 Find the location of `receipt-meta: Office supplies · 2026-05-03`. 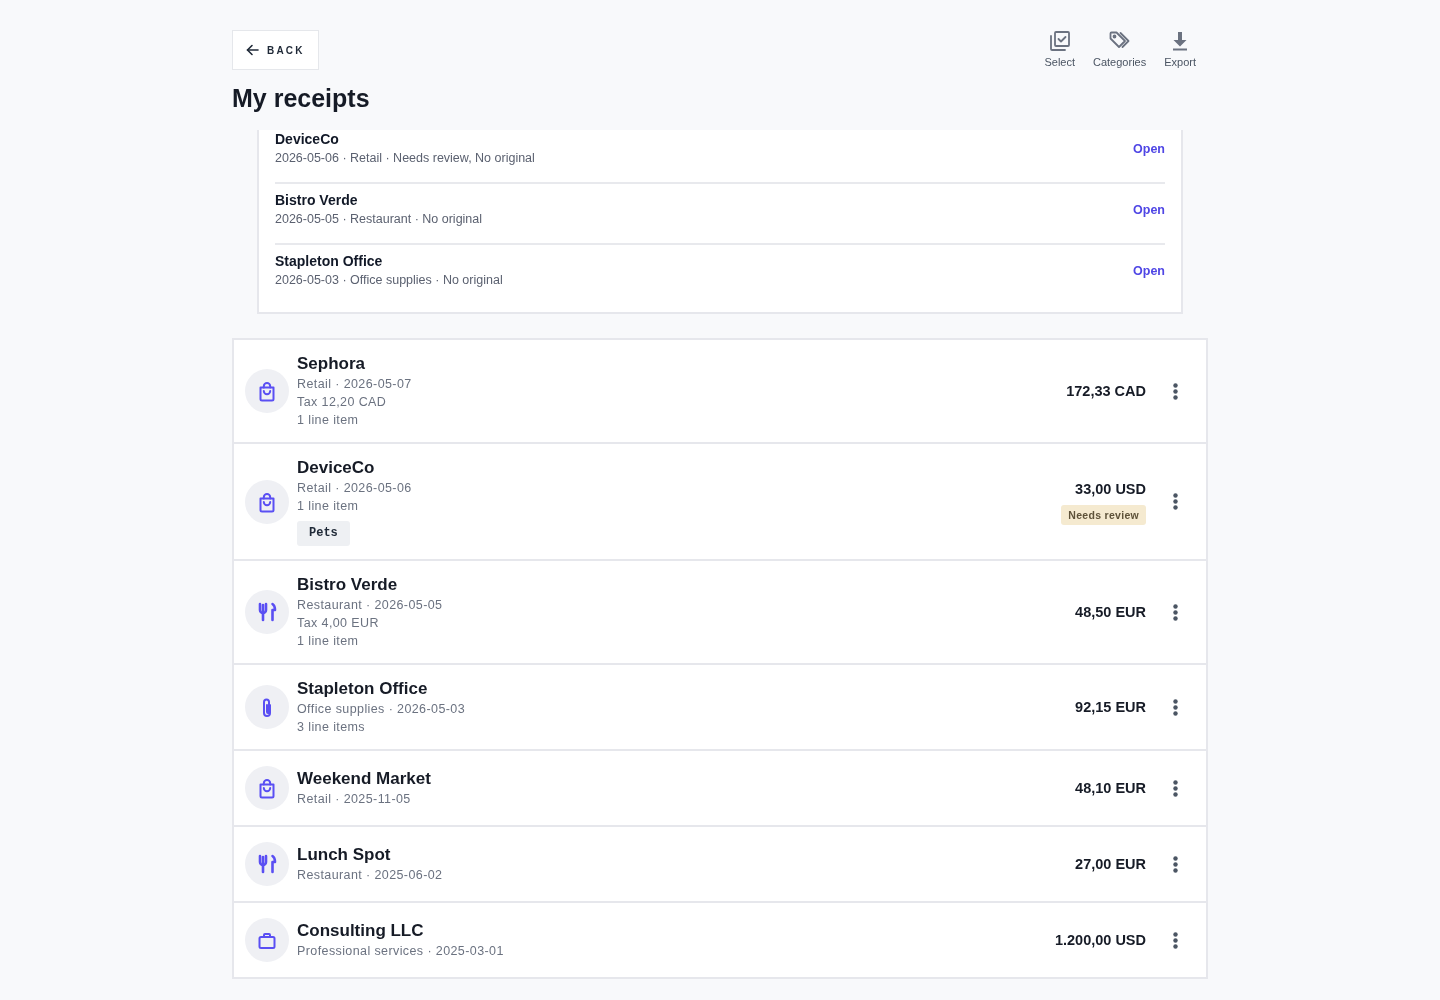

receipt-meta: Office supplies · 2026-05-03 is located at coordinates (381, 709).